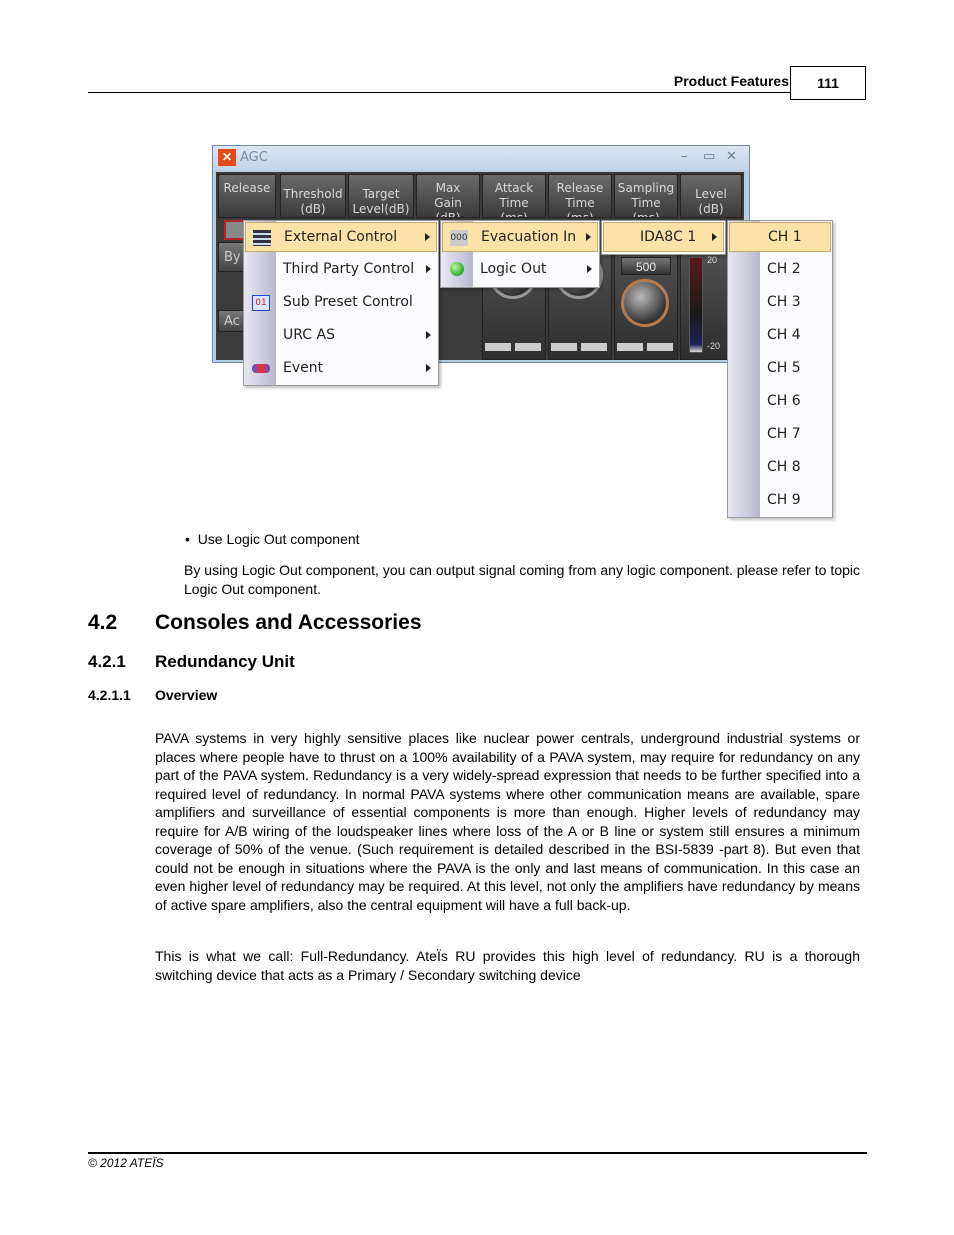 Image resolution: width=954 pixels, height=1235 pixels. Describe the element at coordinates (261, 368) in the screenshot. I see `event-icon` at that location.